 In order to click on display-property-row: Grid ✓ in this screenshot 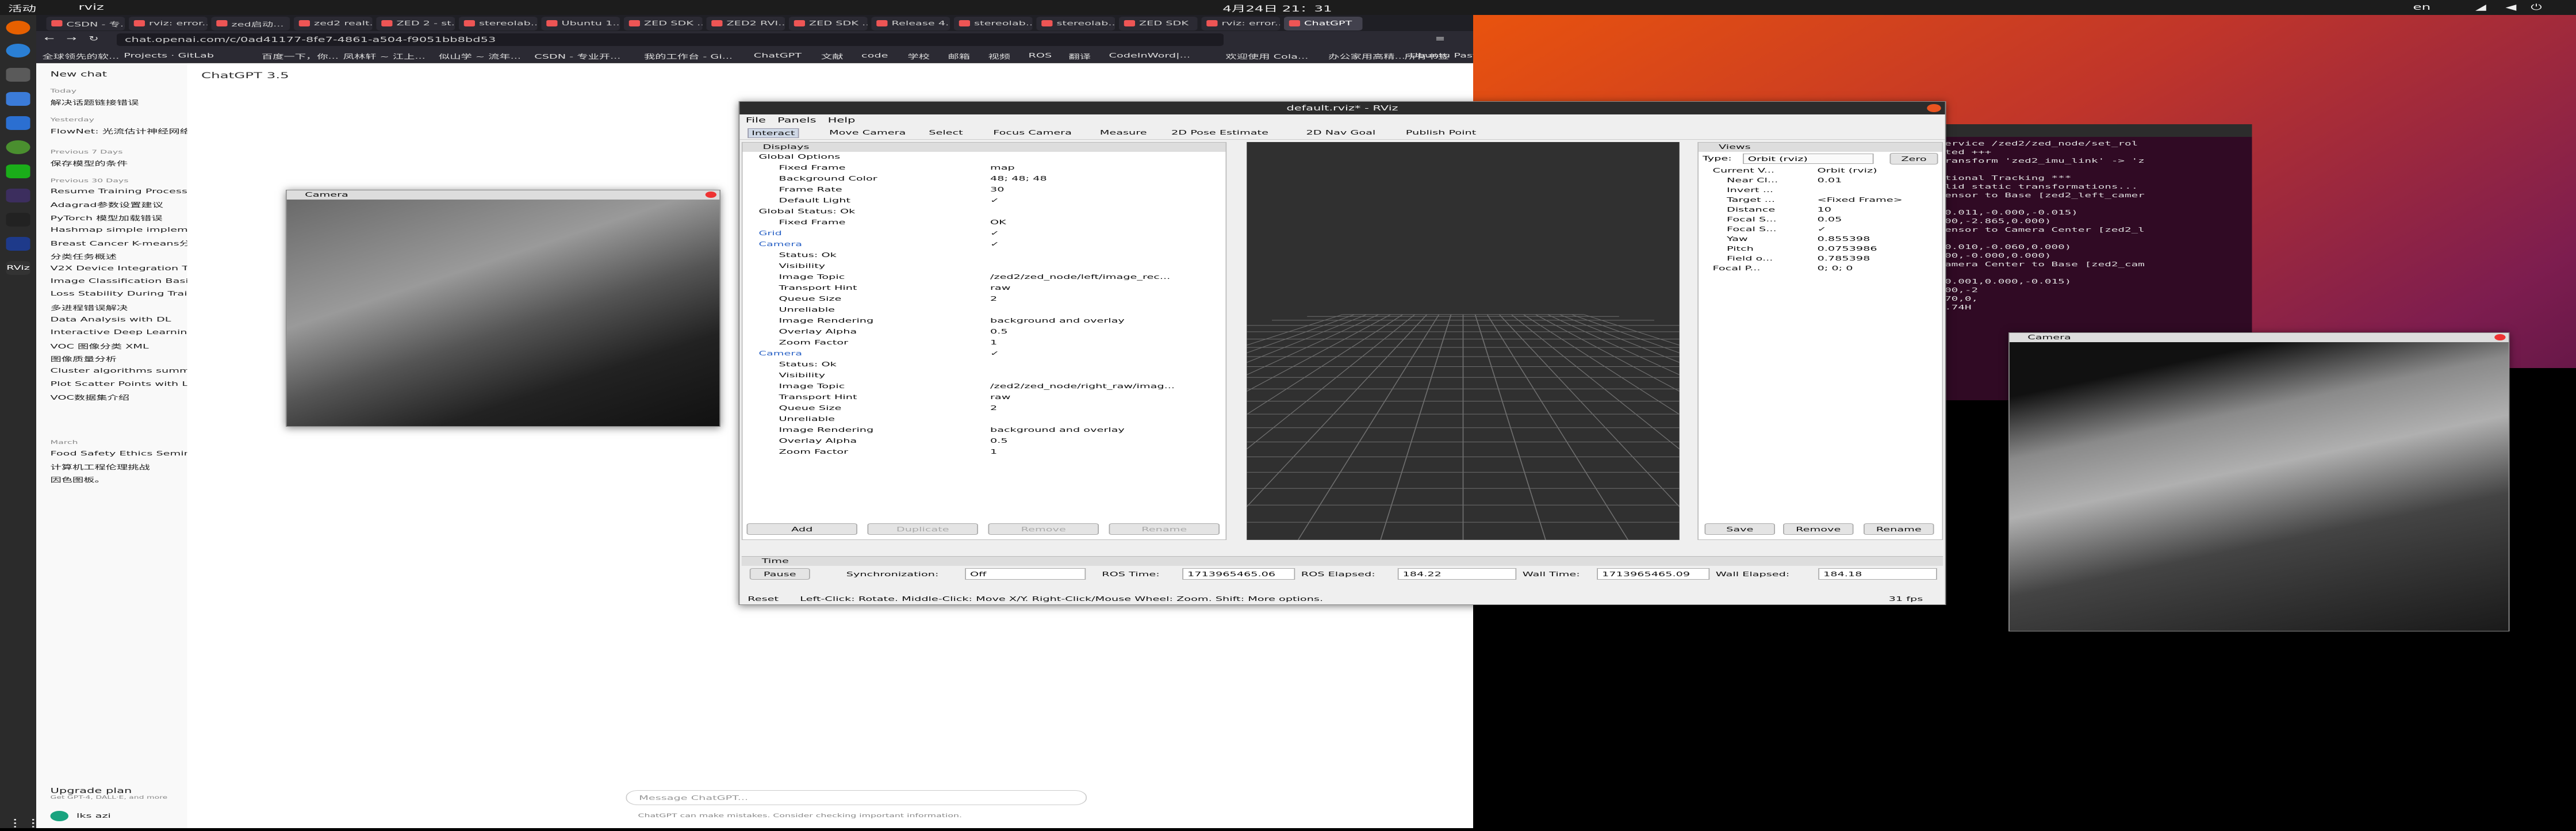, I will do `click(984, 235)`.